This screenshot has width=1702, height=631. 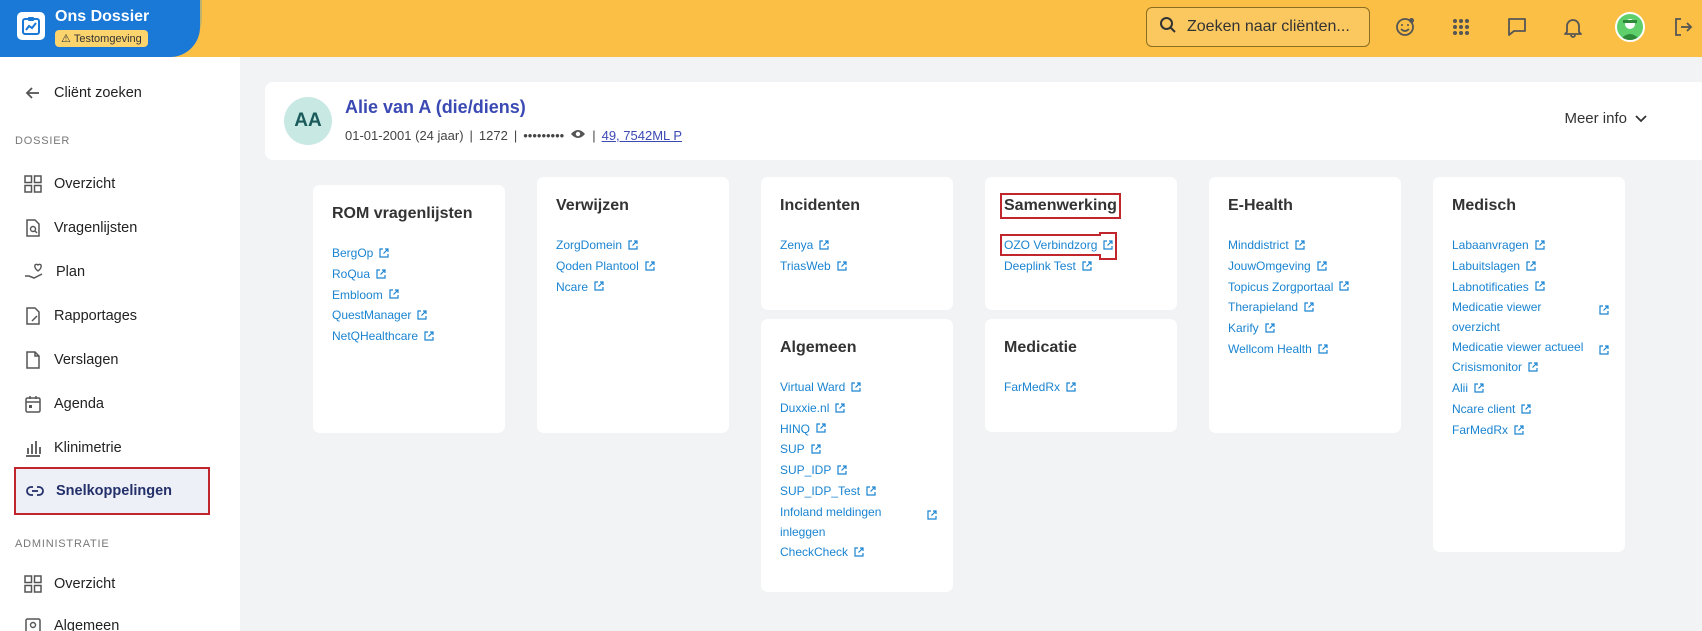 I want to click on shortcut-link-label: NetQHealthcare, so click(x=375, y=336).